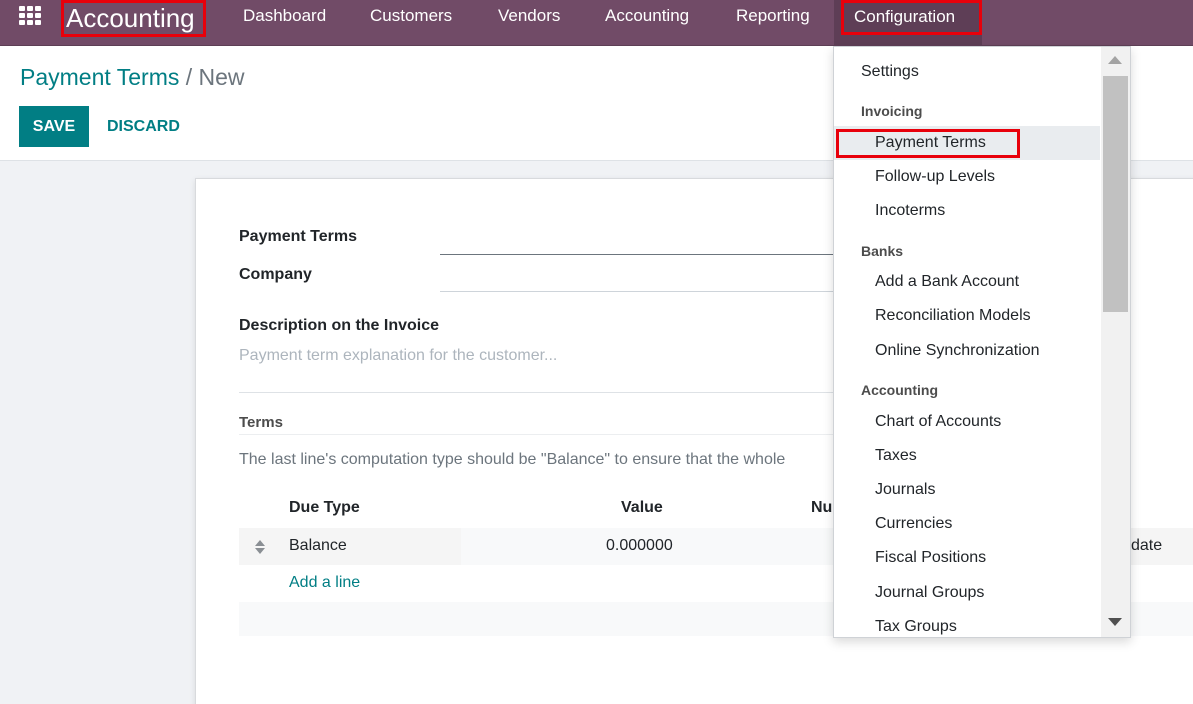 The image size is (1193, 704). I want to click on column-due-type: Due Type, so click(324, 508).